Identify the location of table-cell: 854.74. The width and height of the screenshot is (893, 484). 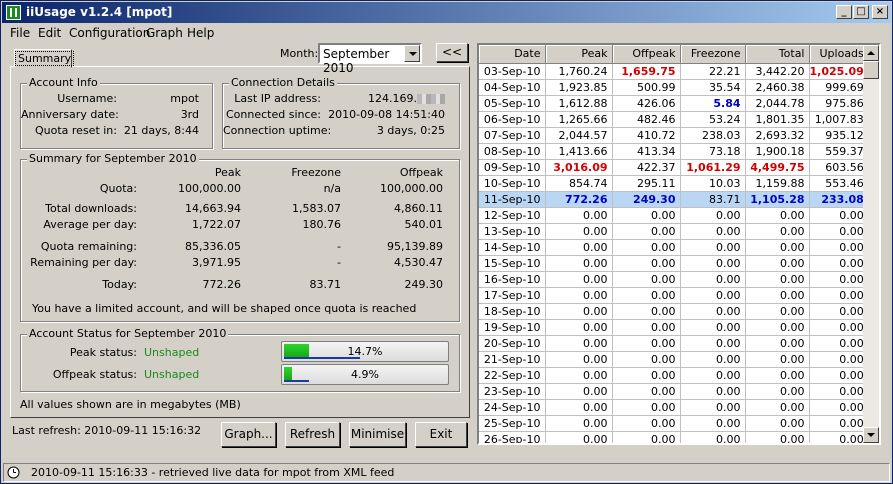
(579, 183).